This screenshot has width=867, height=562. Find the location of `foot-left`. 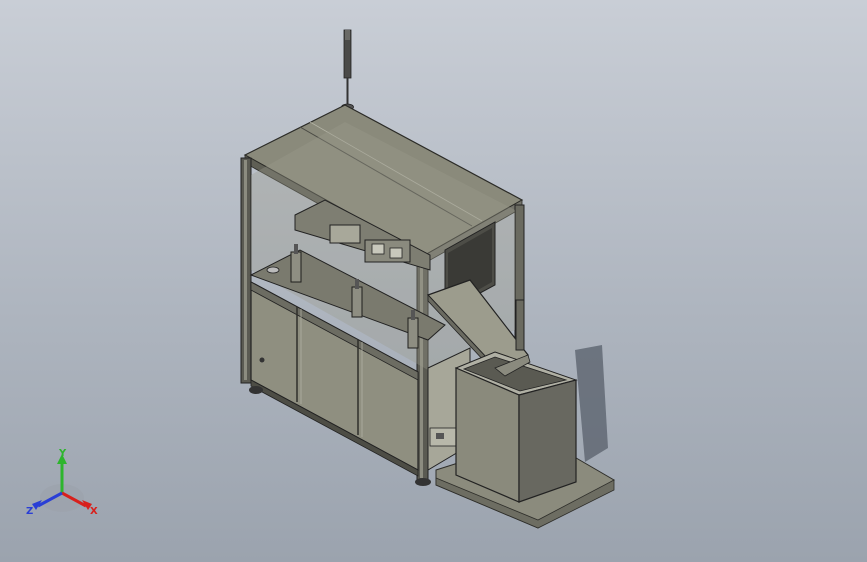

foot-left is located at coordinates (256, 390).